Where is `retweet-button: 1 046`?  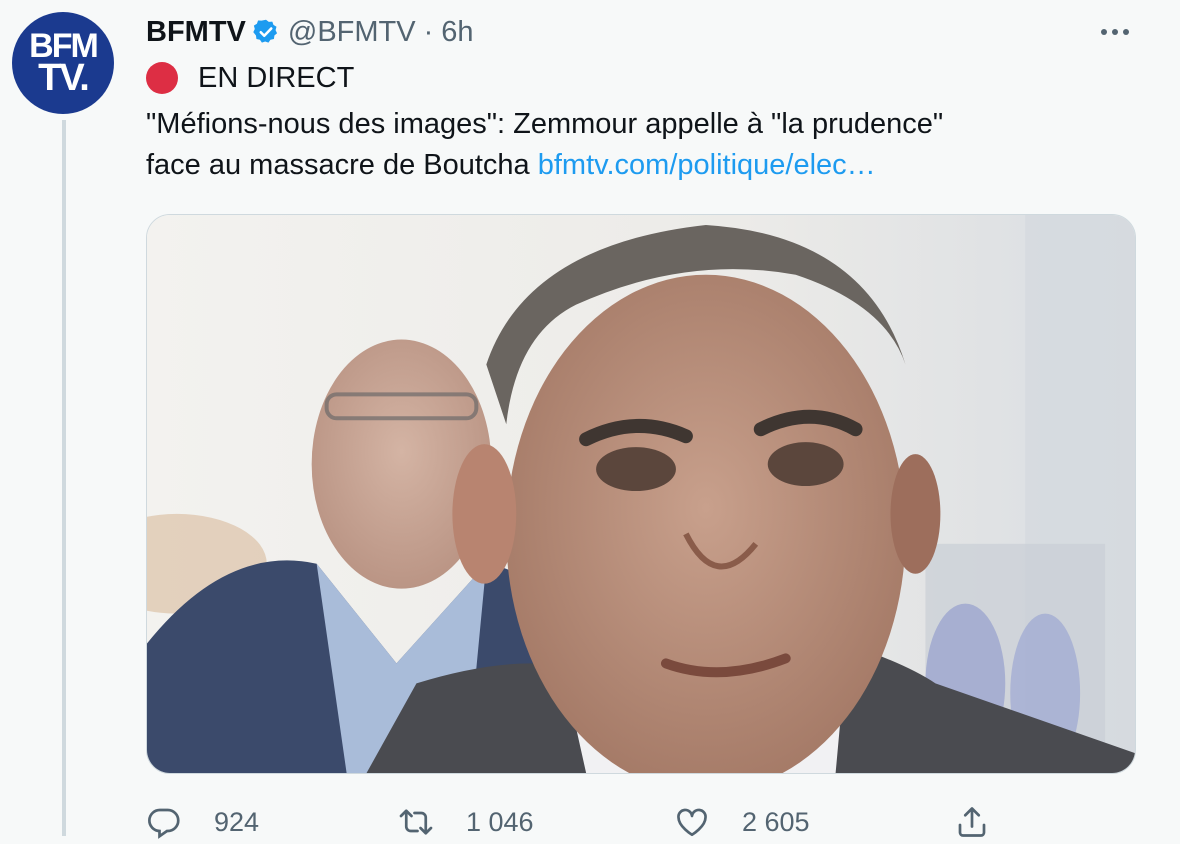 retweet-button: 1 046 is located at coordinates (466, 822).